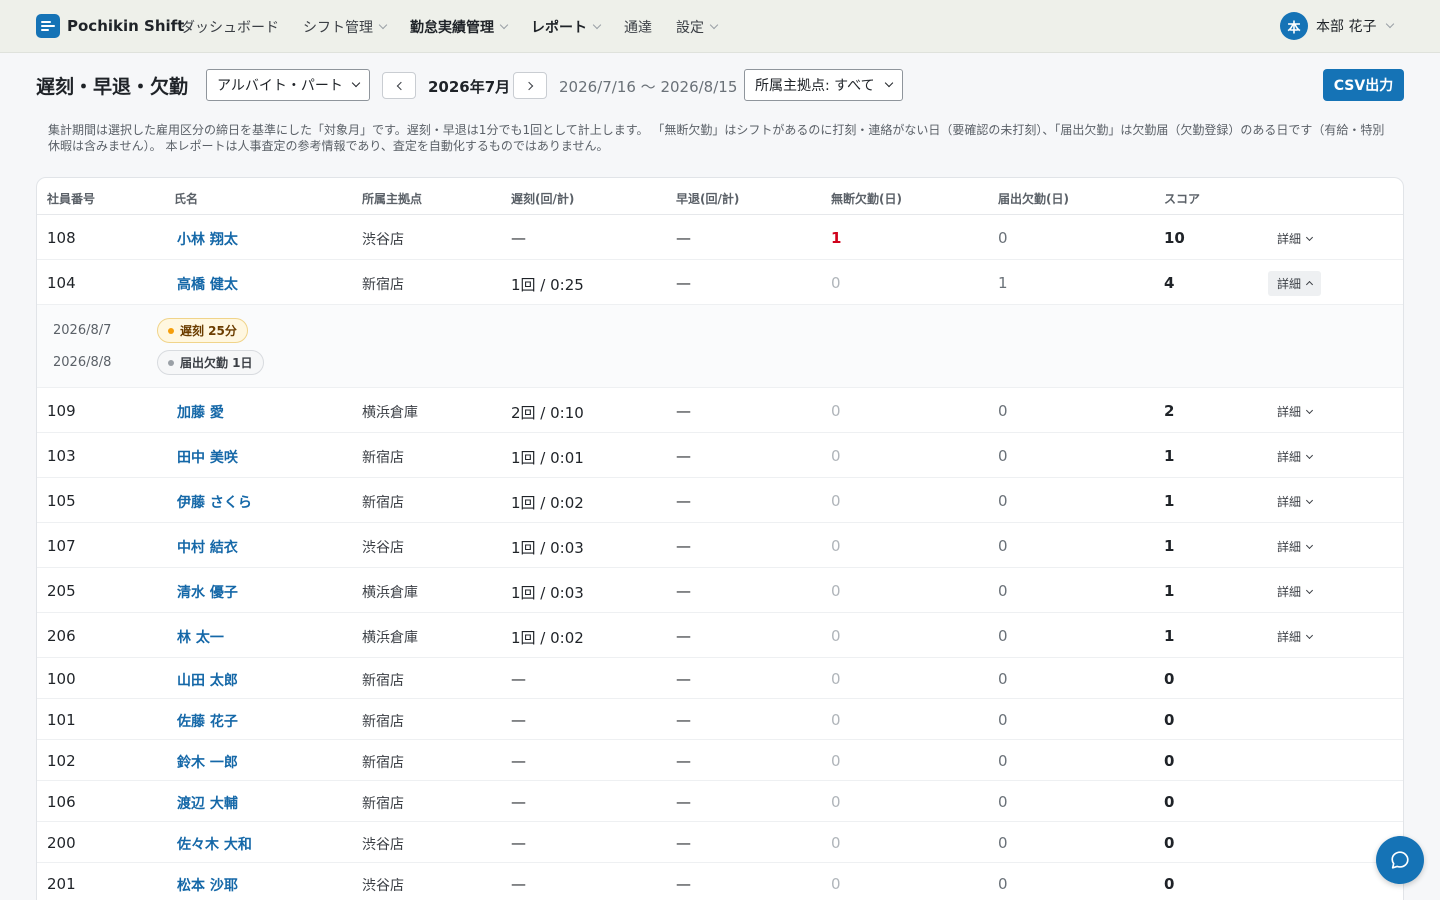 The height and width of the screenshot is (900, 1440). Describe the element at coordinates (214, 844) in the screenshot. I see `employee-name-link: 佐々木 大和` at that location.